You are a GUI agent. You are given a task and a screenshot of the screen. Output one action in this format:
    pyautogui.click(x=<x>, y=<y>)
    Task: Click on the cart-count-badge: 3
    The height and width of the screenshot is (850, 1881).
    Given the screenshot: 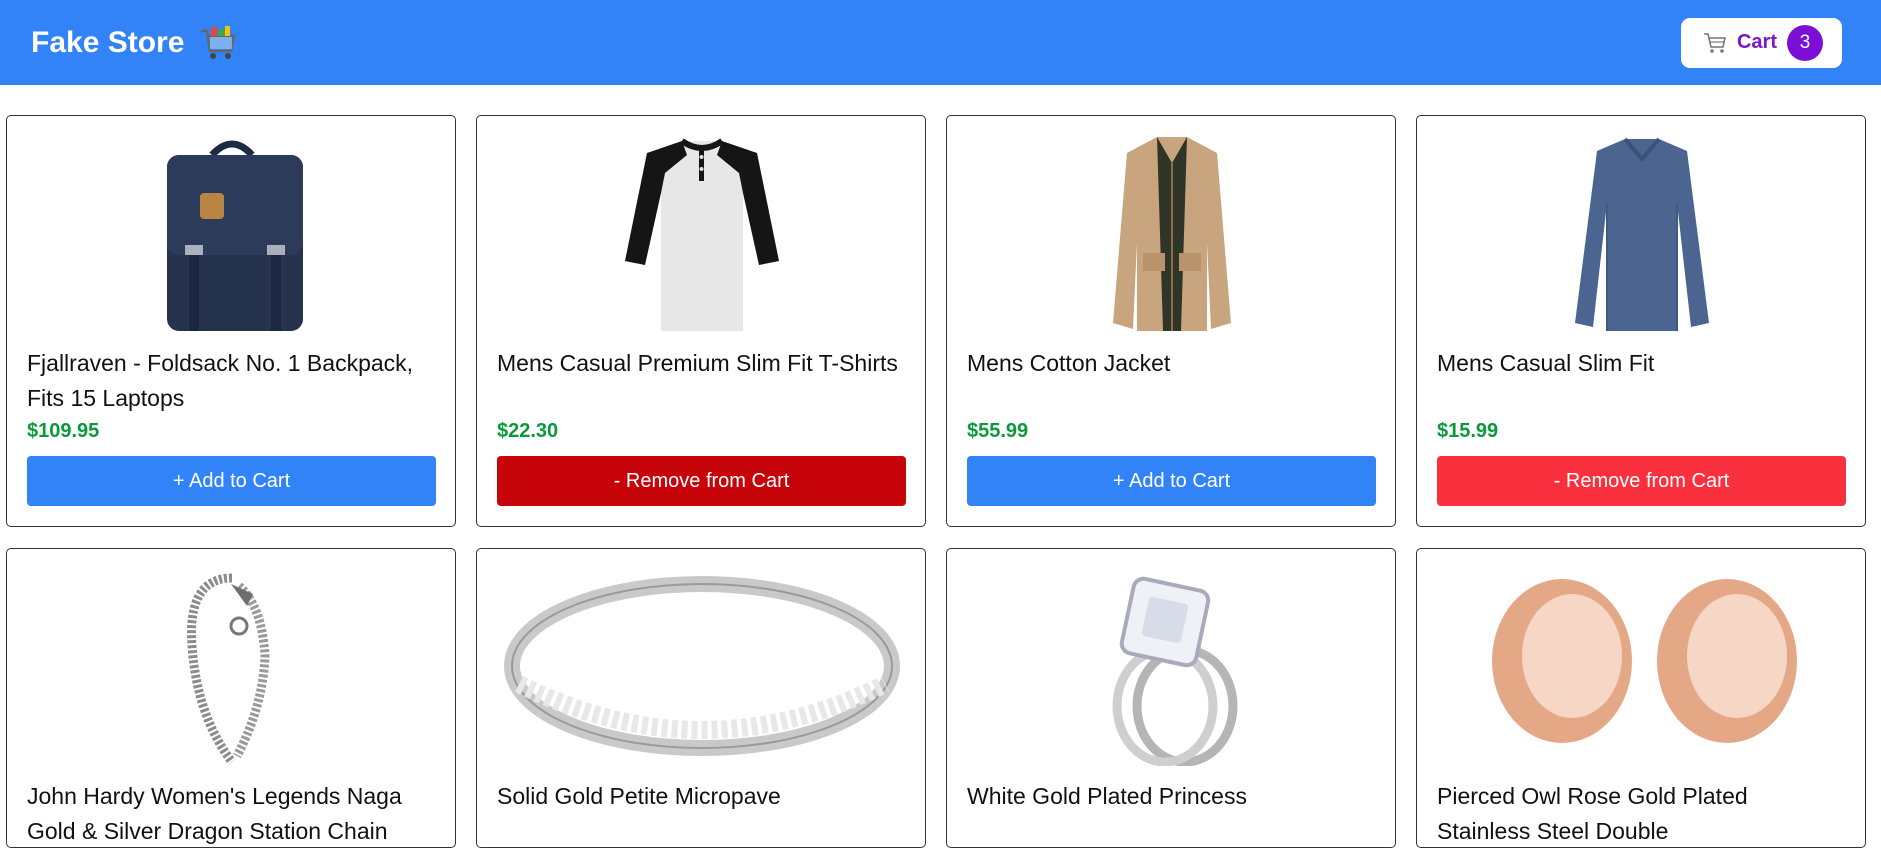 What is the action you would take?
    pyautogui.click(x=1805, y=42)
    